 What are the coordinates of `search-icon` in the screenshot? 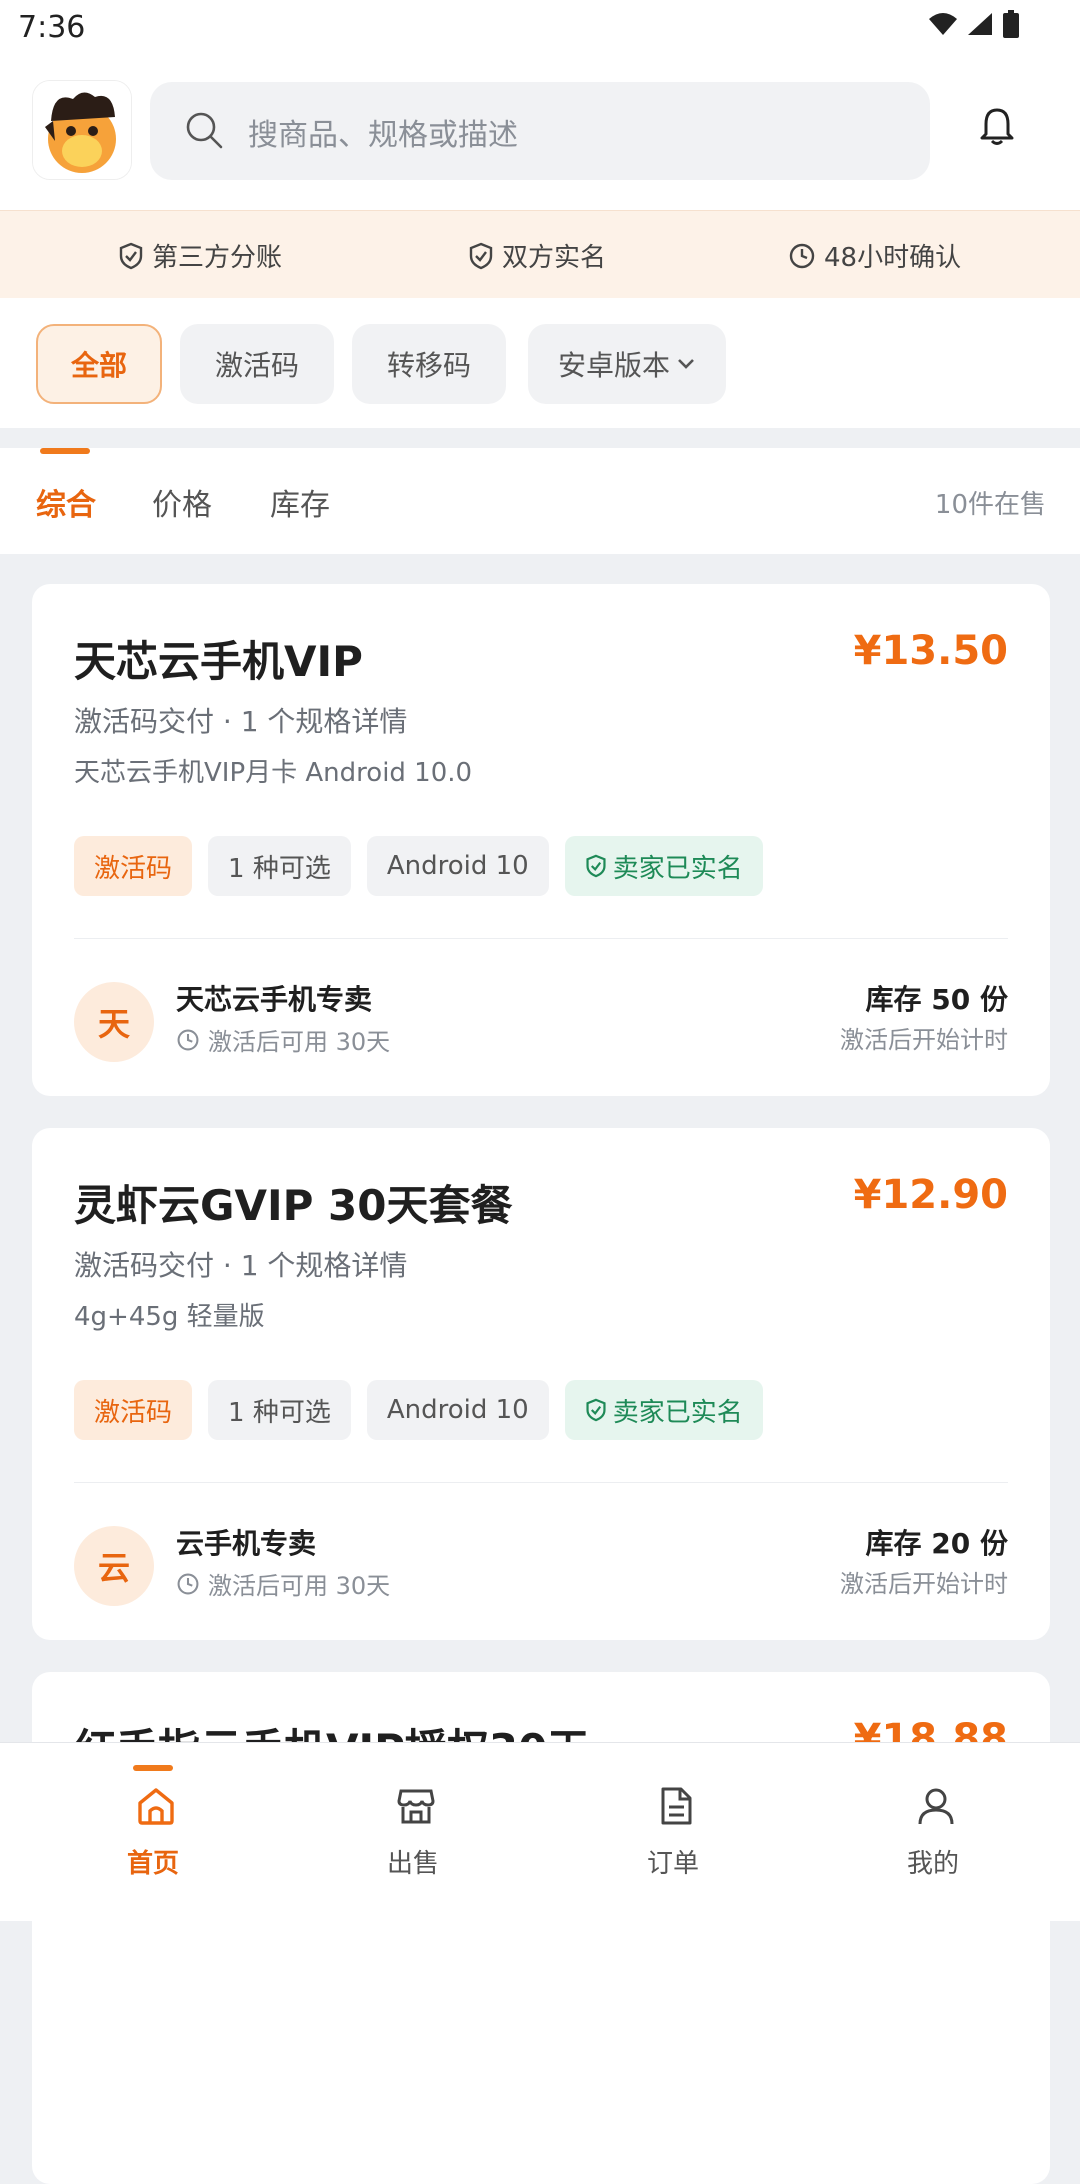 It's located at (204, 130).